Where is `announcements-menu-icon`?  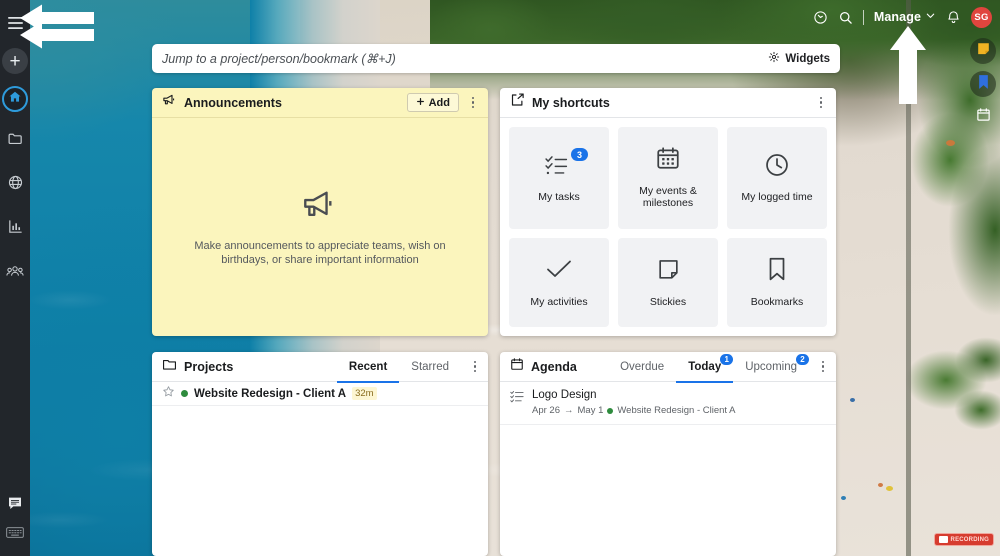 announcements-menu-icon is located at coordinates (473, 103).